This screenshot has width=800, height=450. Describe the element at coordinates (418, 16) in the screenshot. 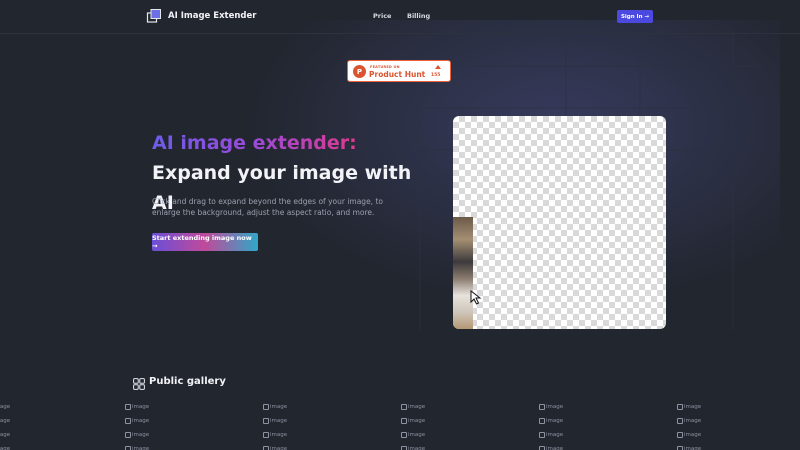

I see `nav-billing-link: Billing` at that location.